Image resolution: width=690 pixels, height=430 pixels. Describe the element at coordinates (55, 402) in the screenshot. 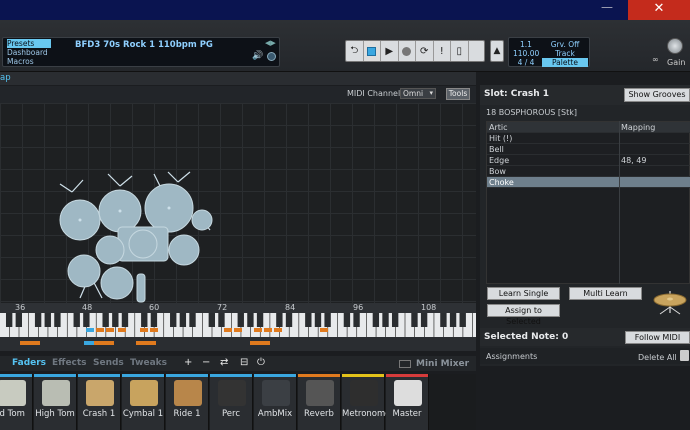

I see `channel-strip: High Tom` at that location.